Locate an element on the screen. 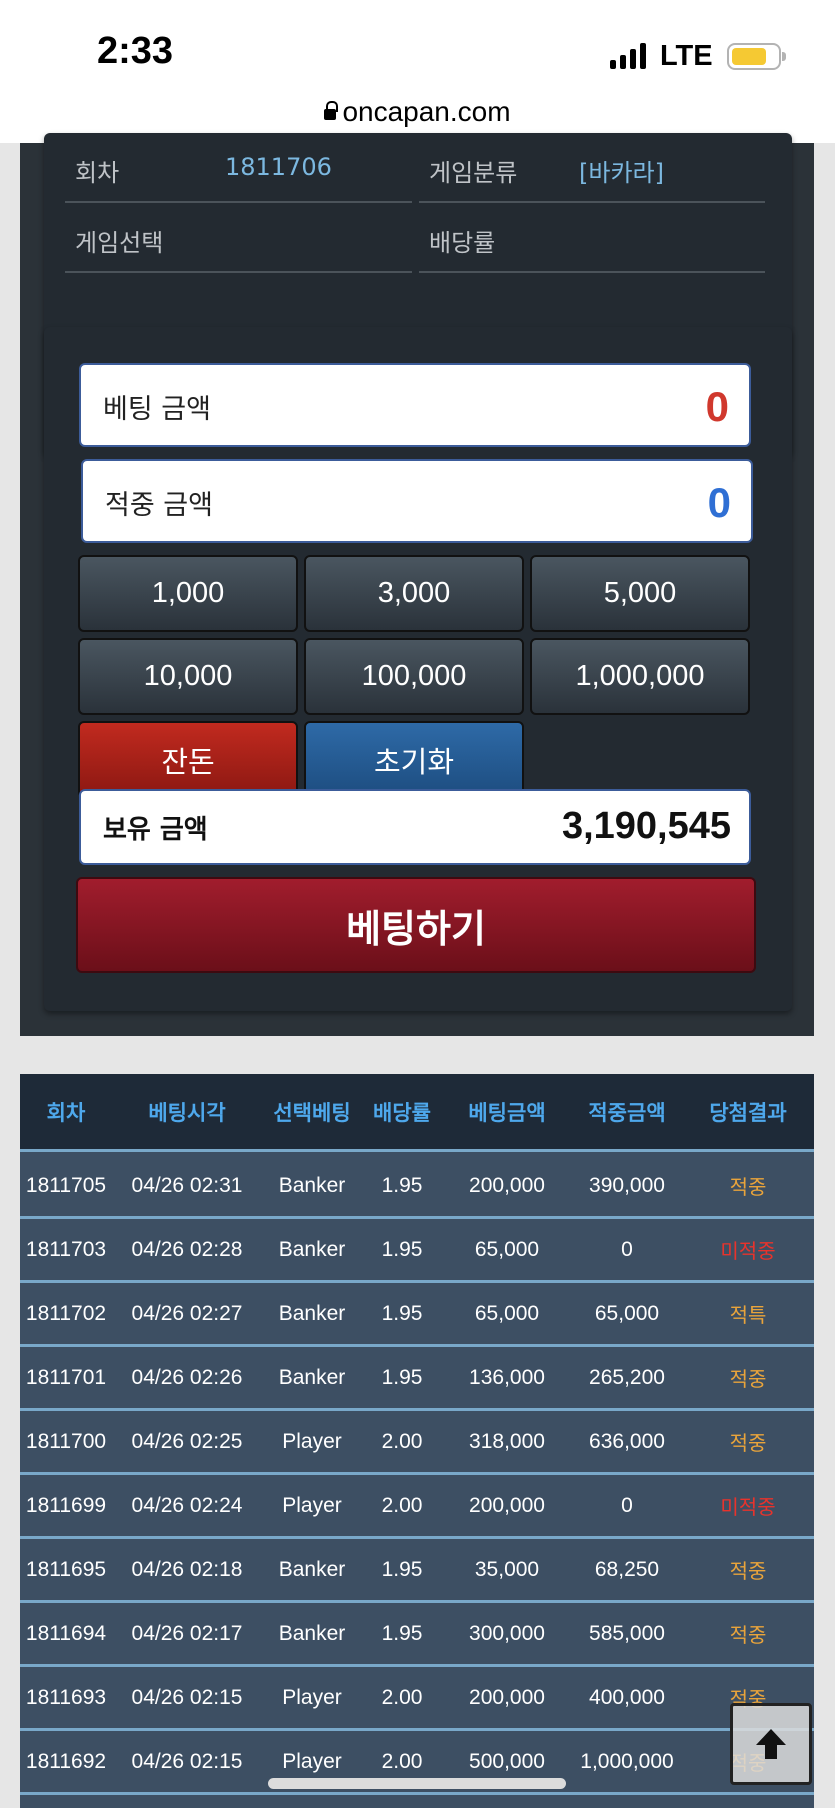  balance-label: 보유 금액 is located at coordinates (155, 830).